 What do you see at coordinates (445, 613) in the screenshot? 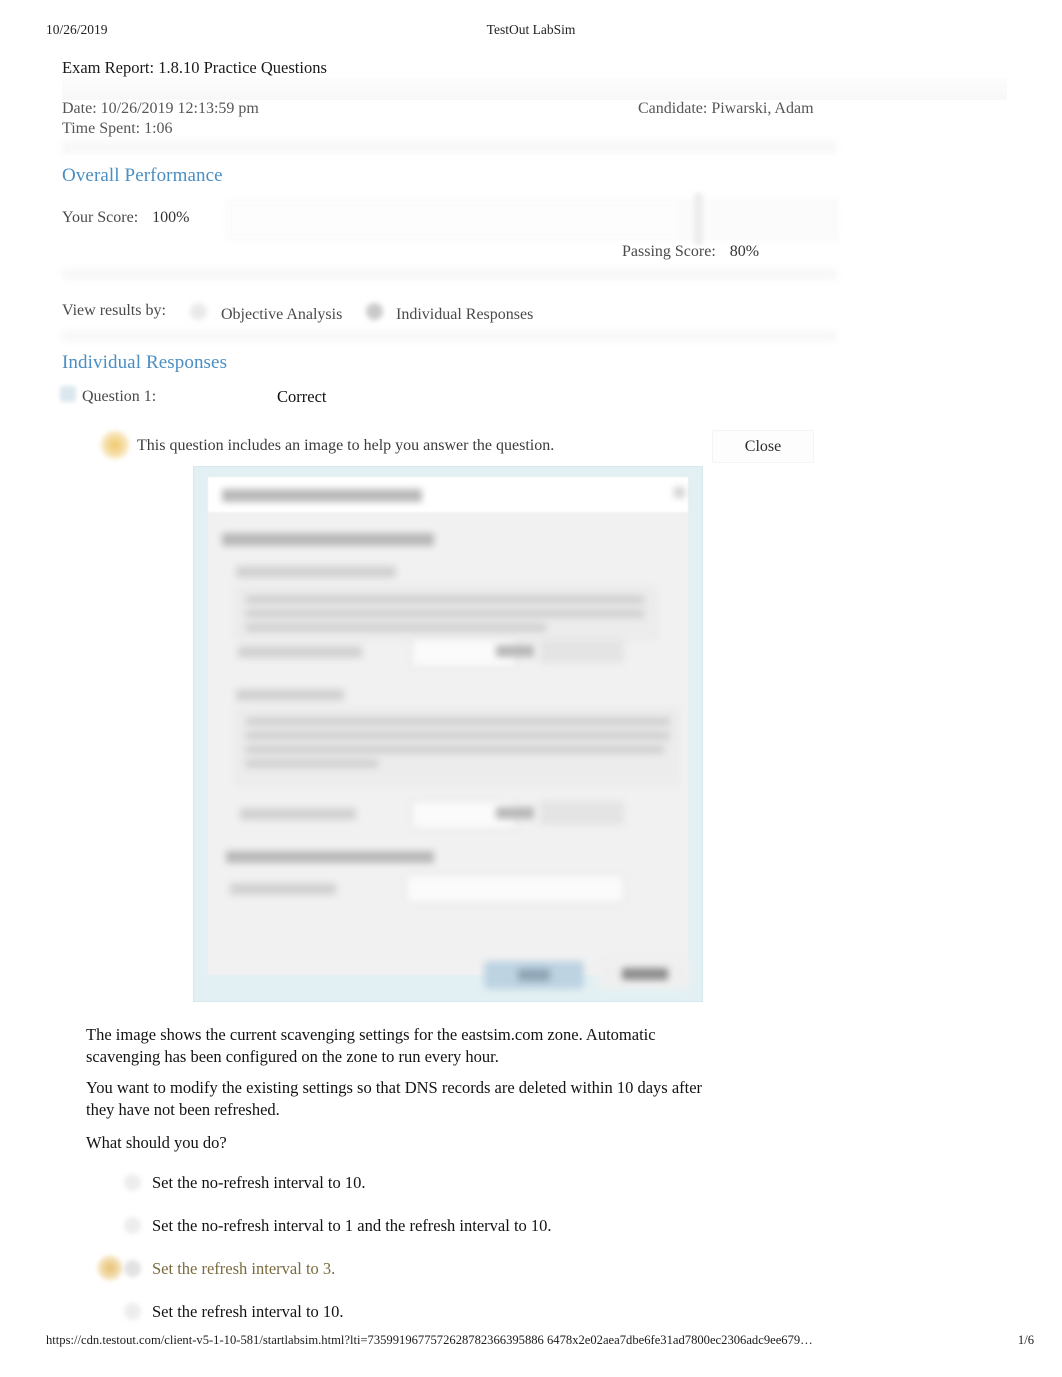
I see `norefresh-description-line2` at bounding box center [445, 613].